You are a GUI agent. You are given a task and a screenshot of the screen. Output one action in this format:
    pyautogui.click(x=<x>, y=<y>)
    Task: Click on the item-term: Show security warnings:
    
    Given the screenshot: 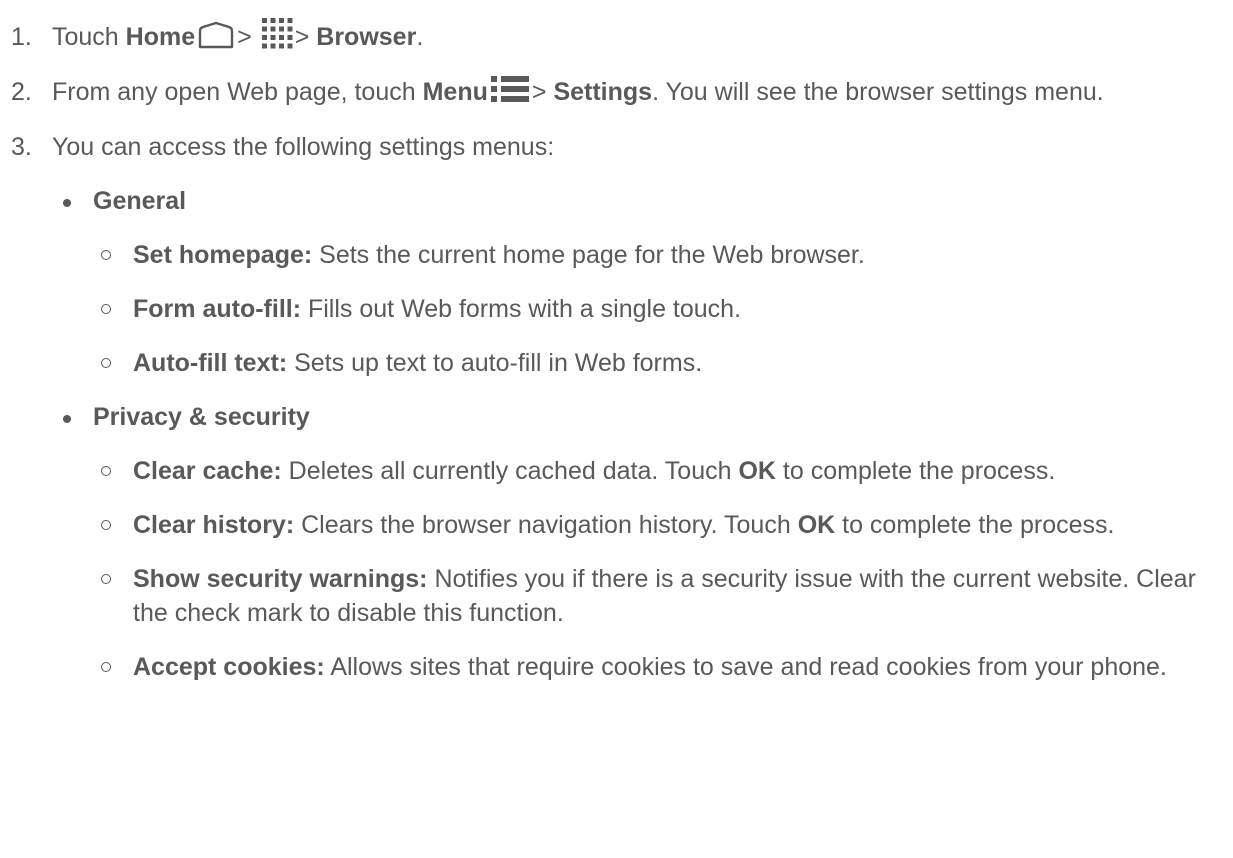 What is the action you would take?
    pyautogui.click(x=280, y=579)
    